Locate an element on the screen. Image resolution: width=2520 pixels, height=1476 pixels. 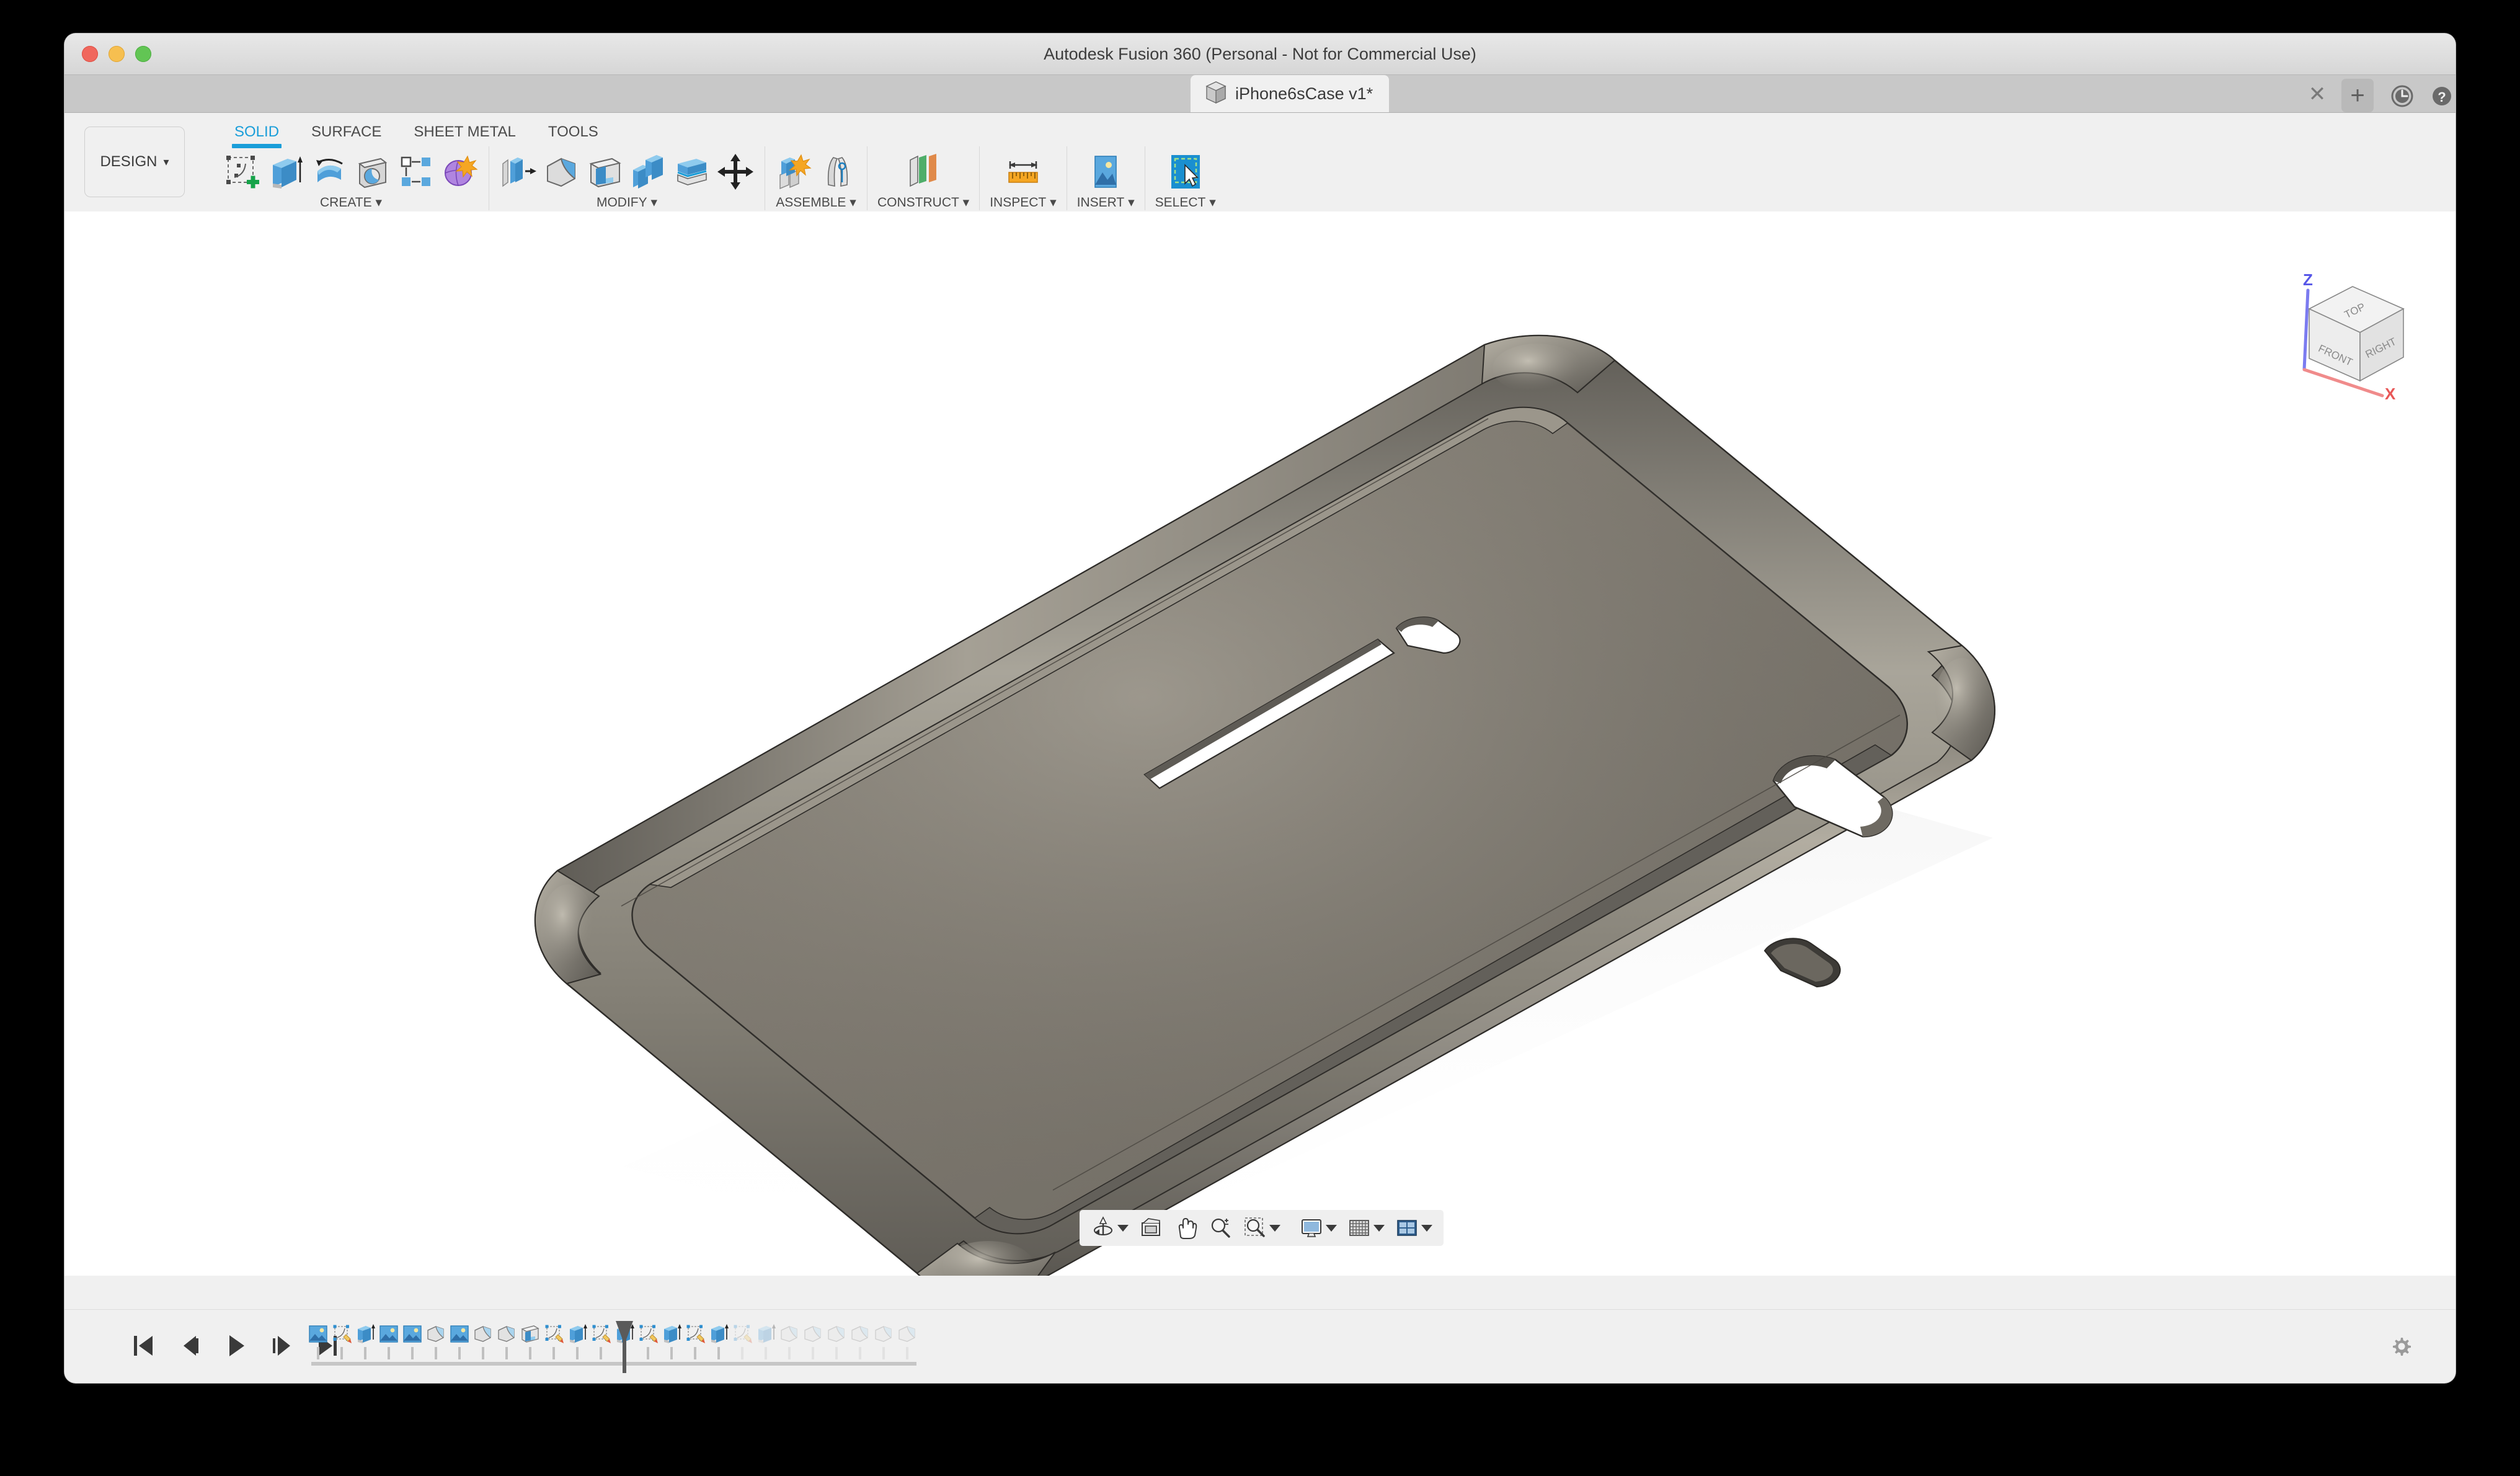
display-settings-button is located at coordinates (1318, 1228).